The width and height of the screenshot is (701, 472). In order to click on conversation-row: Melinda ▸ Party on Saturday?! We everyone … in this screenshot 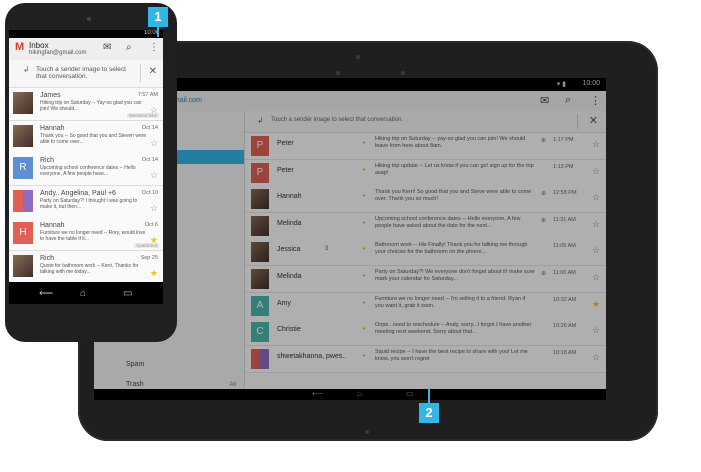, I will do `click(425, 279)`.